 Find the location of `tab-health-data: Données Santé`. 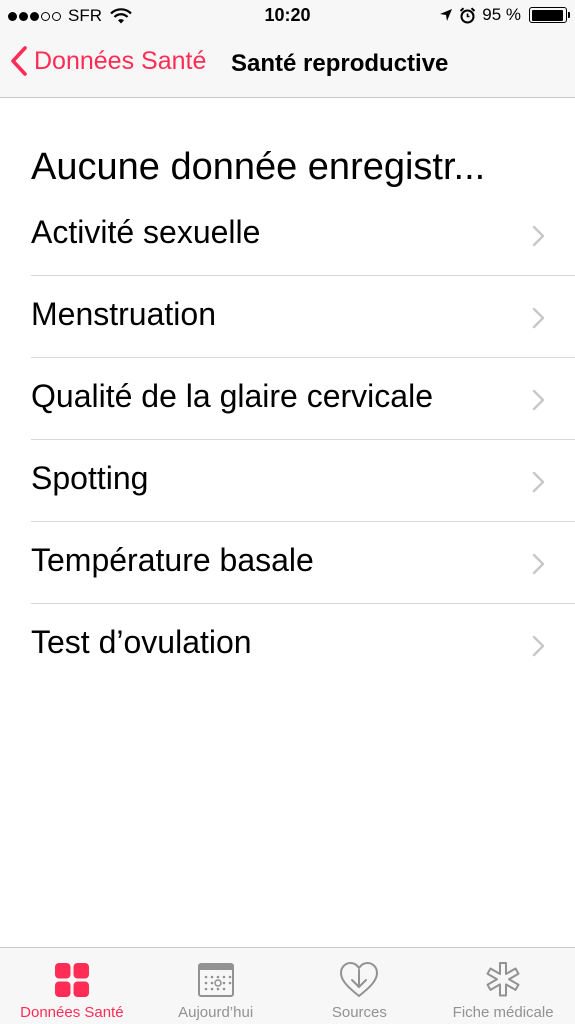

tab-health-data: Données Santé is located at coordinates (72, 986).